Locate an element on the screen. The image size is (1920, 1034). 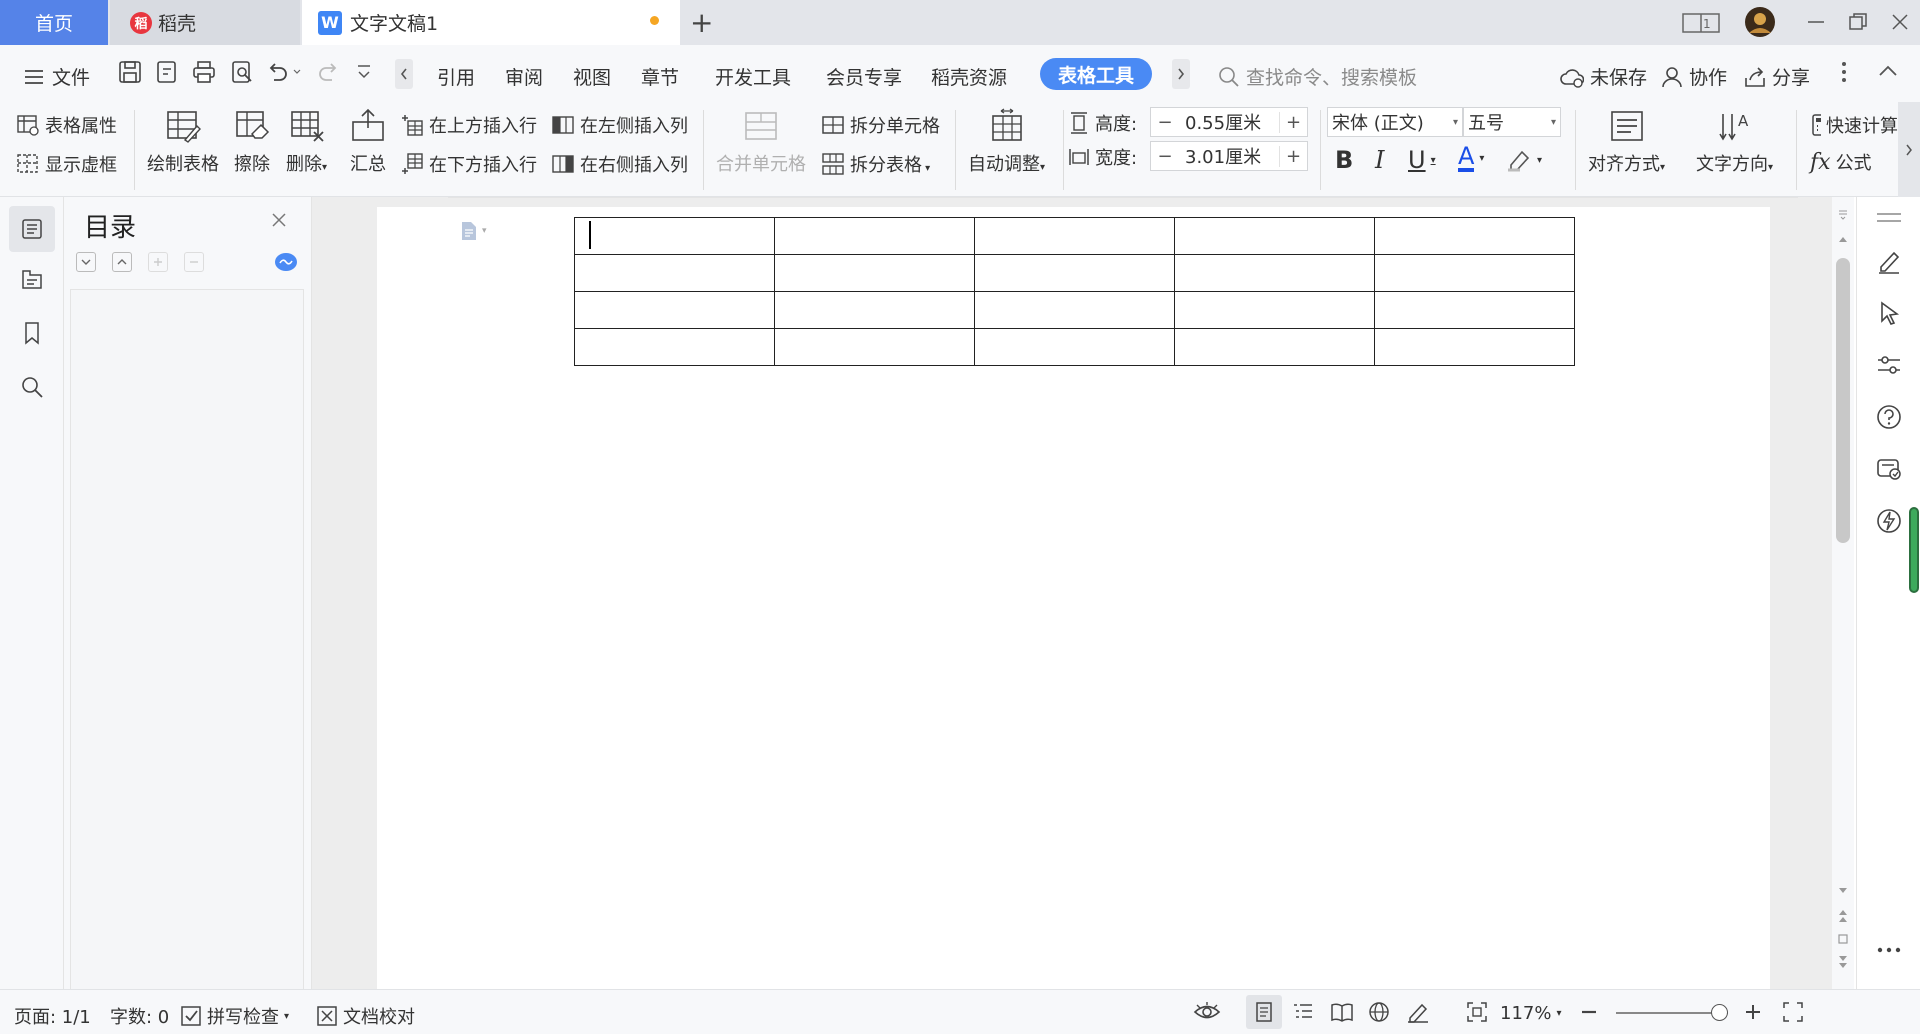
demote-heading-icon is located at coordinates (194, 262).